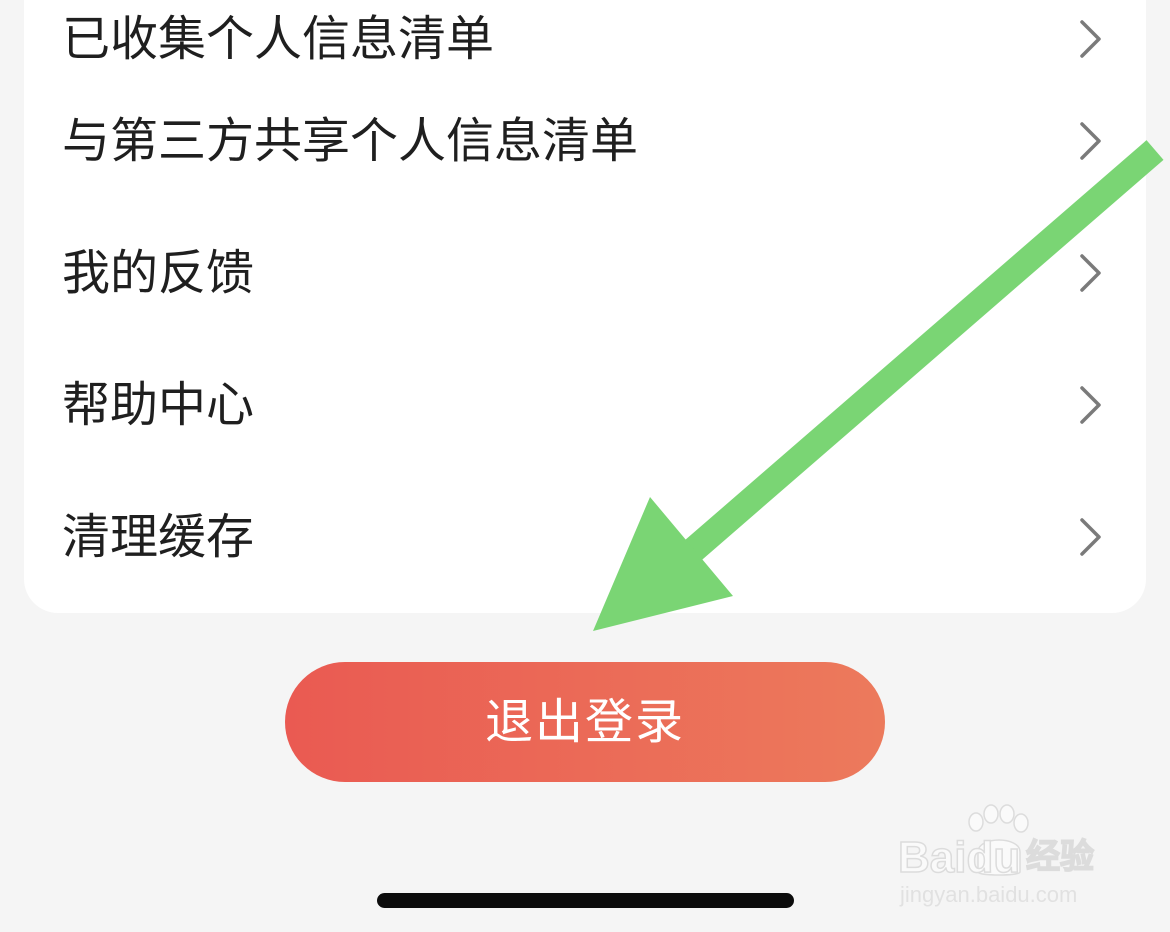  I want to click on logout-button-label: 退出登录, so click(584, 722).